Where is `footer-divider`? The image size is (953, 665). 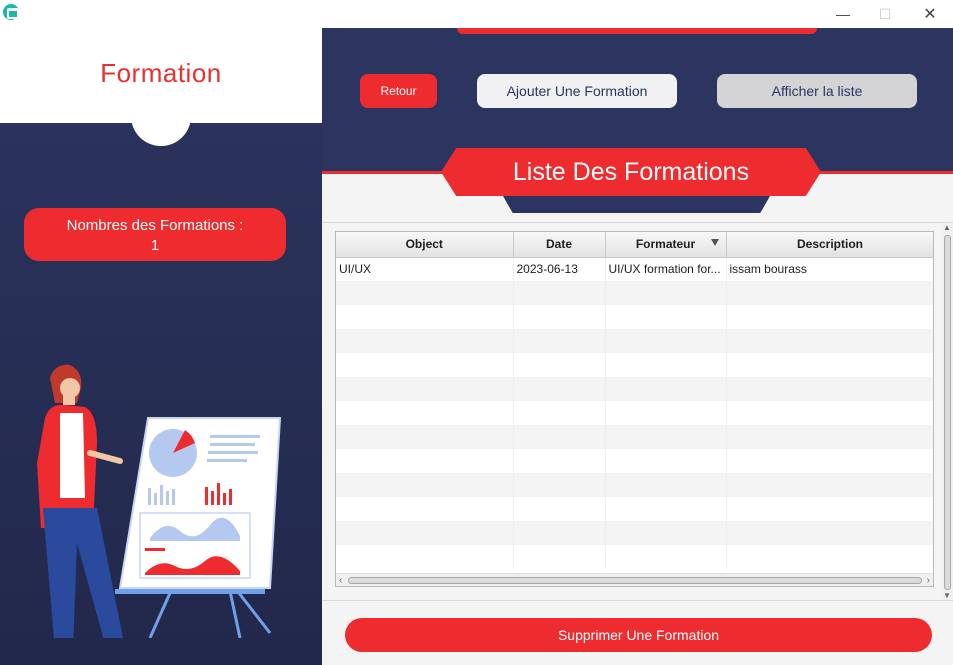
footer-divider is located at coordinates (637, 600).